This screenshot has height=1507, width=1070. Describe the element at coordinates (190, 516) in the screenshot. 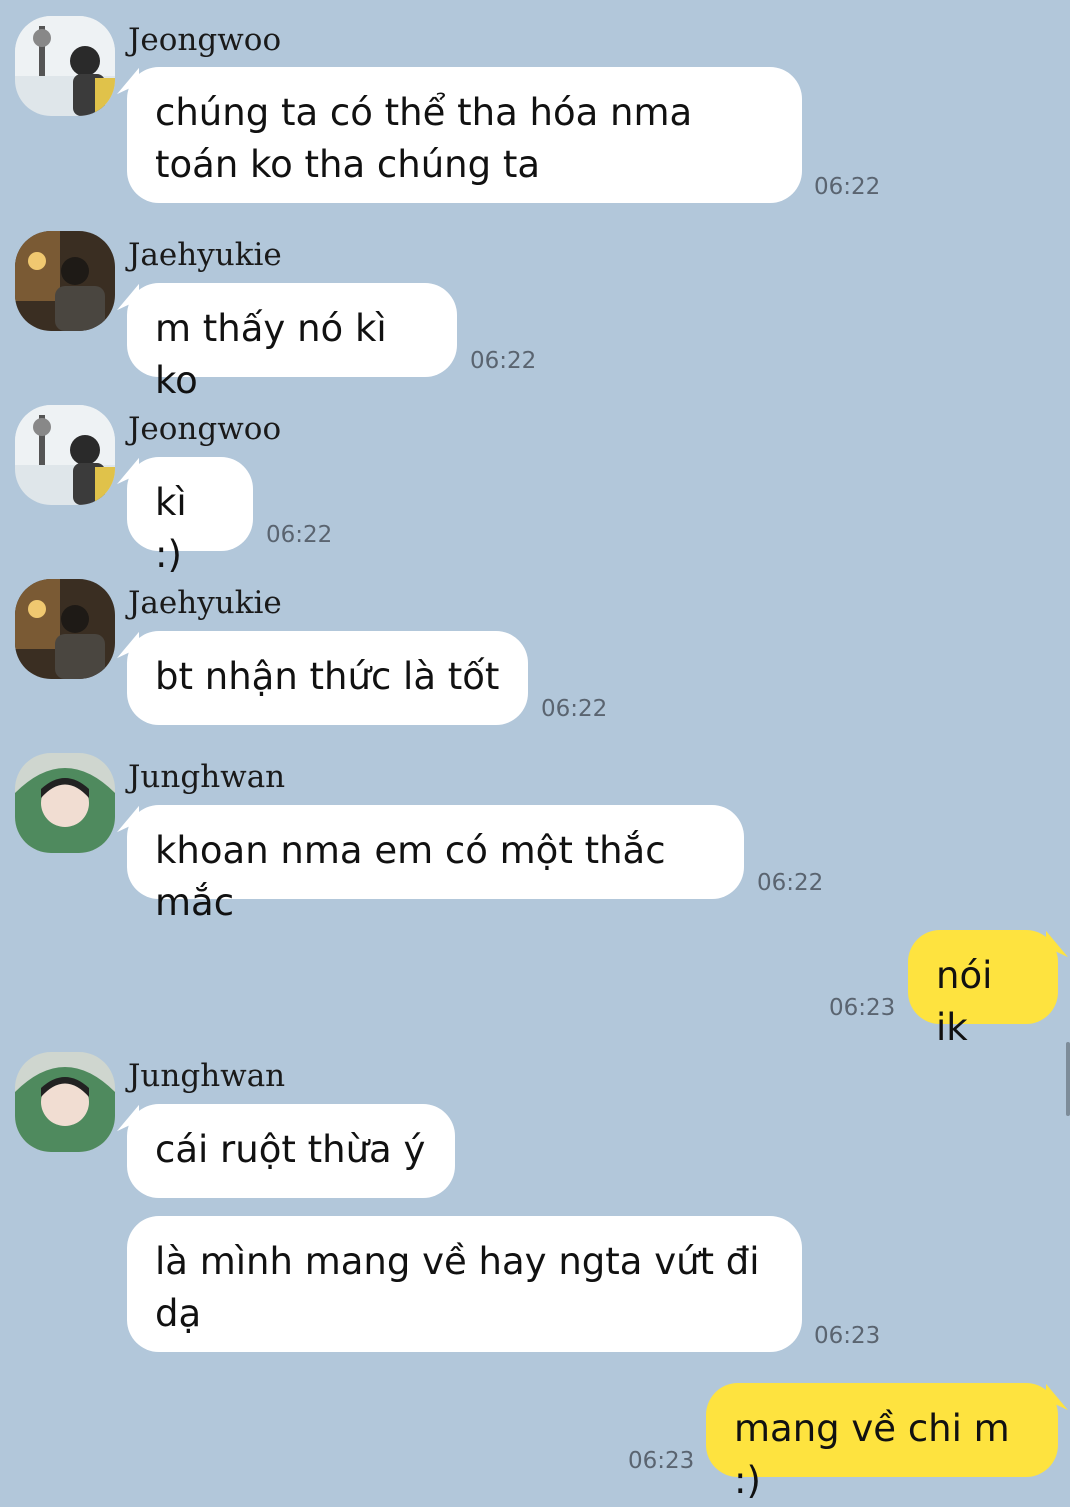

I see `message-bubble: kì :)` at that location.